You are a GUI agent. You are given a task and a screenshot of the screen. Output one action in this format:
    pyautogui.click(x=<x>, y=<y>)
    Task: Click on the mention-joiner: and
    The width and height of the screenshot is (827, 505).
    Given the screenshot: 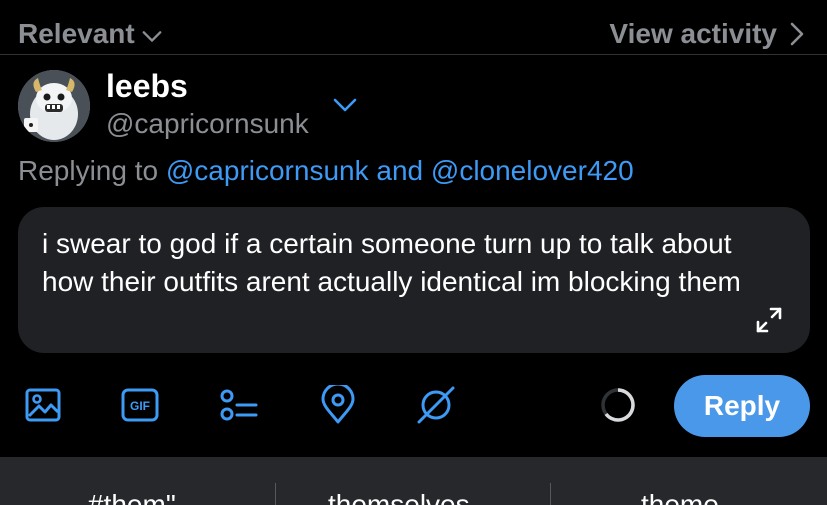 What is the action you would take?
    pyautogui.click(x=400, y=170)
    